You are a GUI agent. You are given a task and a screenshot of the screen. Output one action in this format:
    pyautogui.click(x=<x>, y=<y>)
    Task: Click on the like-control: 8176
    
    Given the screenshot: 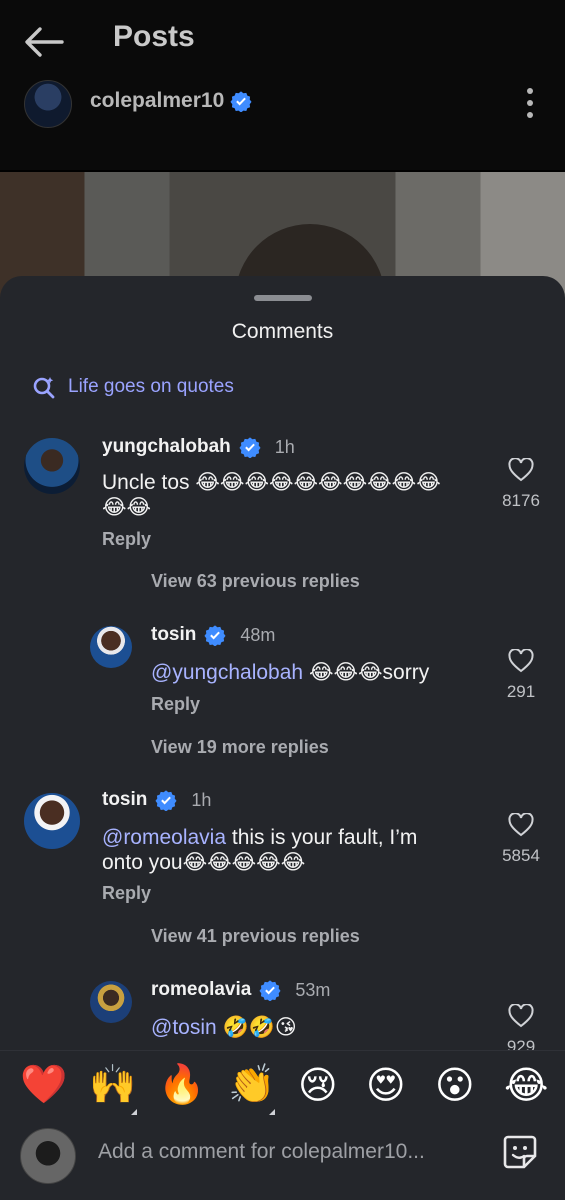 What is the action you would take?
    pyautogui.click(x=521, y=484)
    